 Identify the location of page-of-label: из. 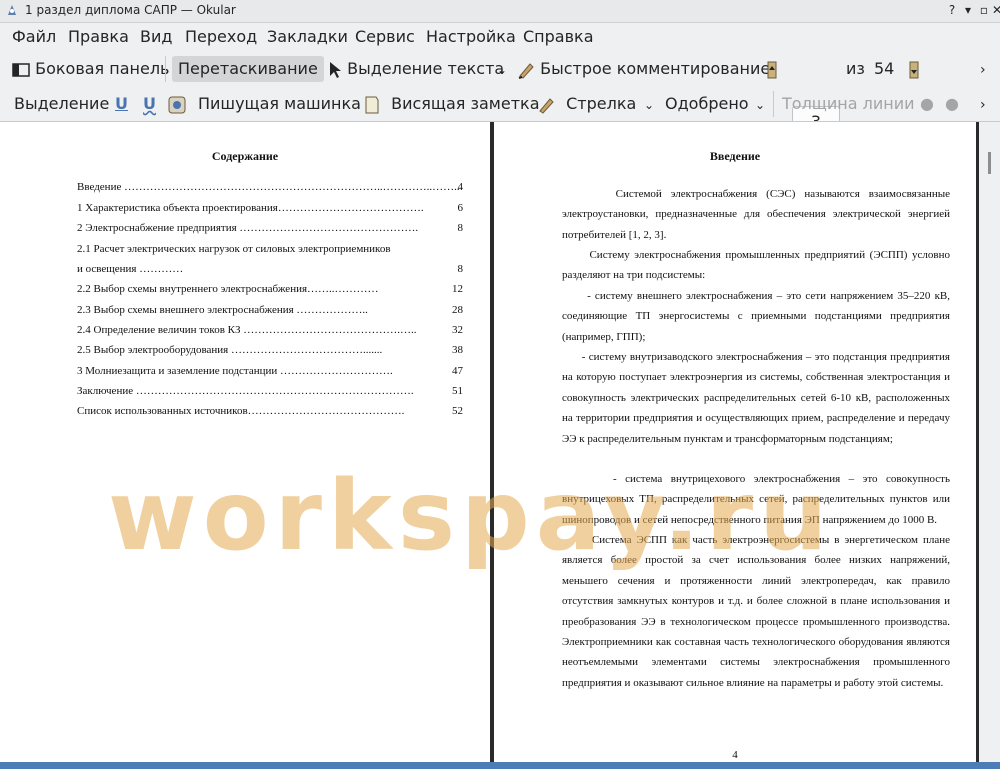
(855, 68).